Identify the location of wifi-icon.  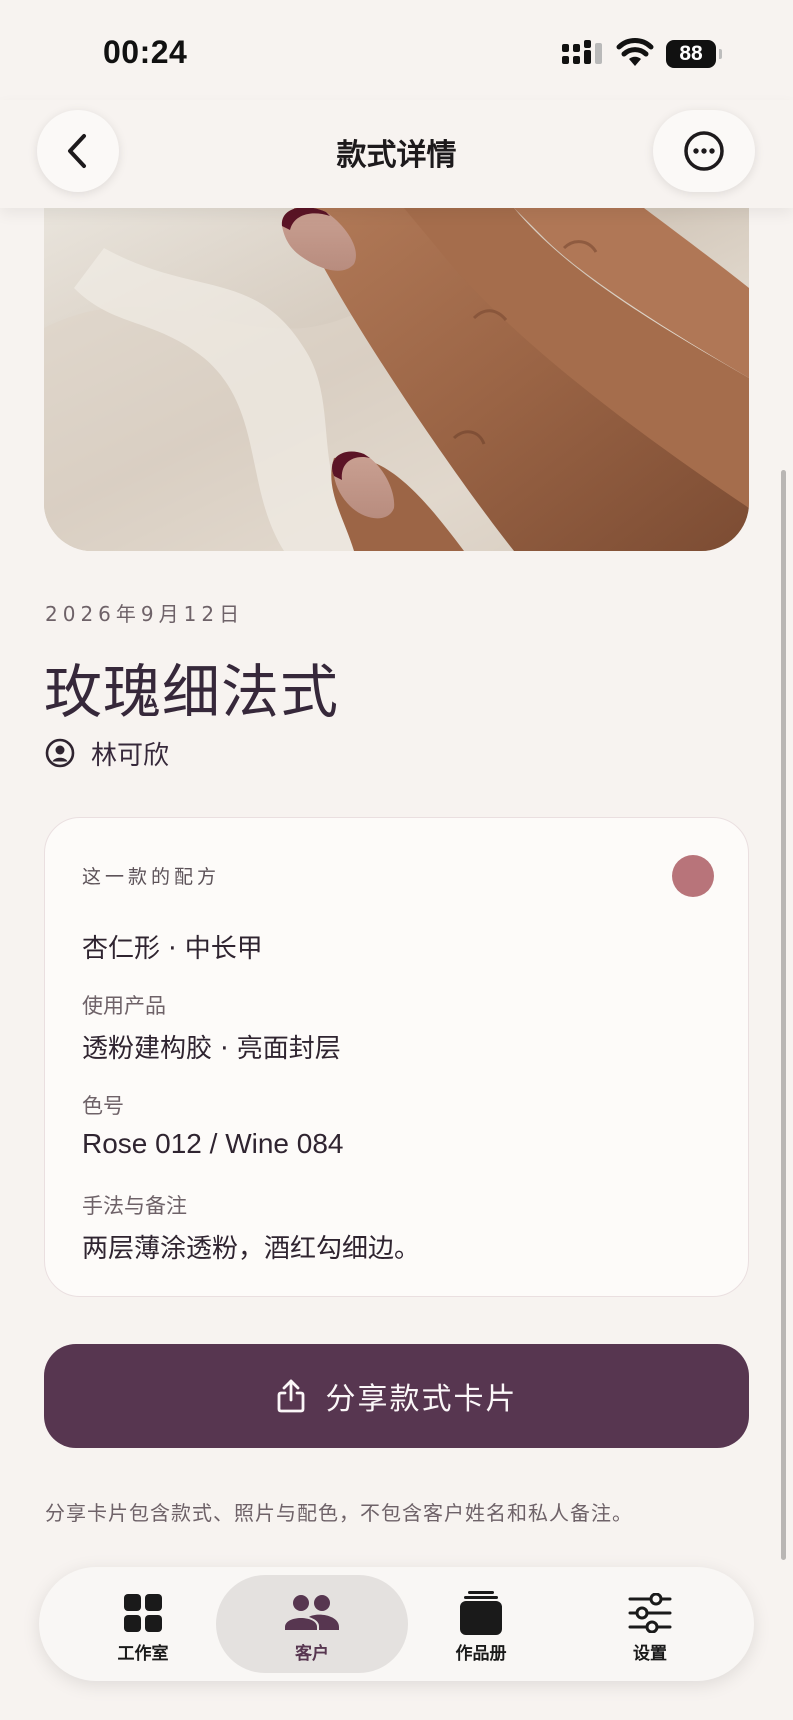
(635, 52).